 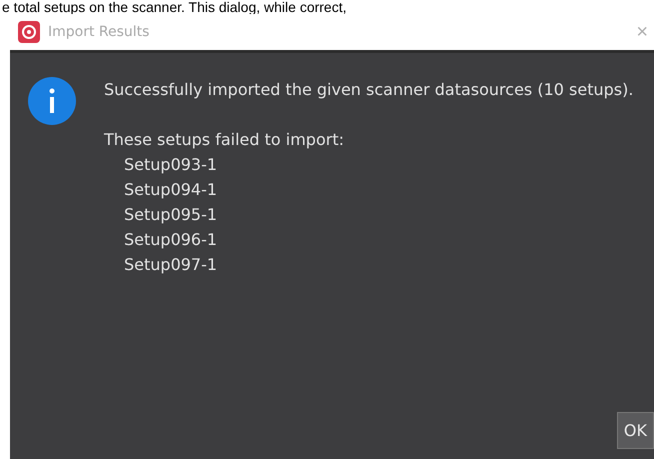 I want to click on failed-setup: Setup094-1, so click(x=170, y=190).